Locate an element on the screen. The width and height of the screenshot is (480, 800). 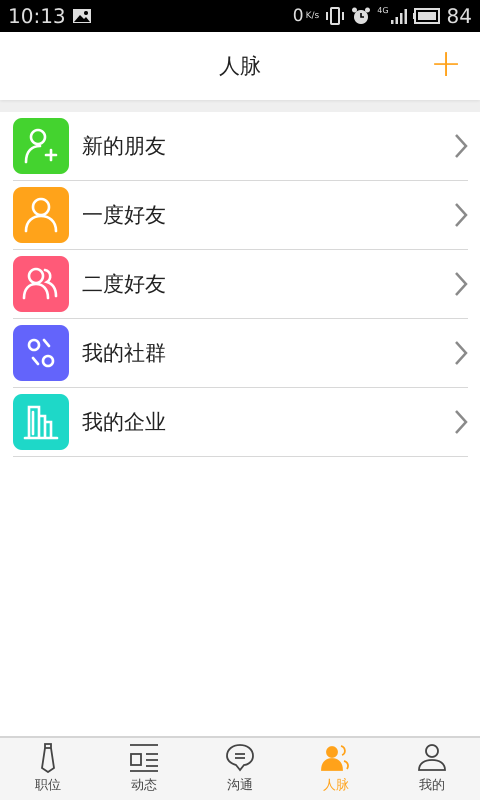
speed-unit: K/s is located at coordinates (313, 16).